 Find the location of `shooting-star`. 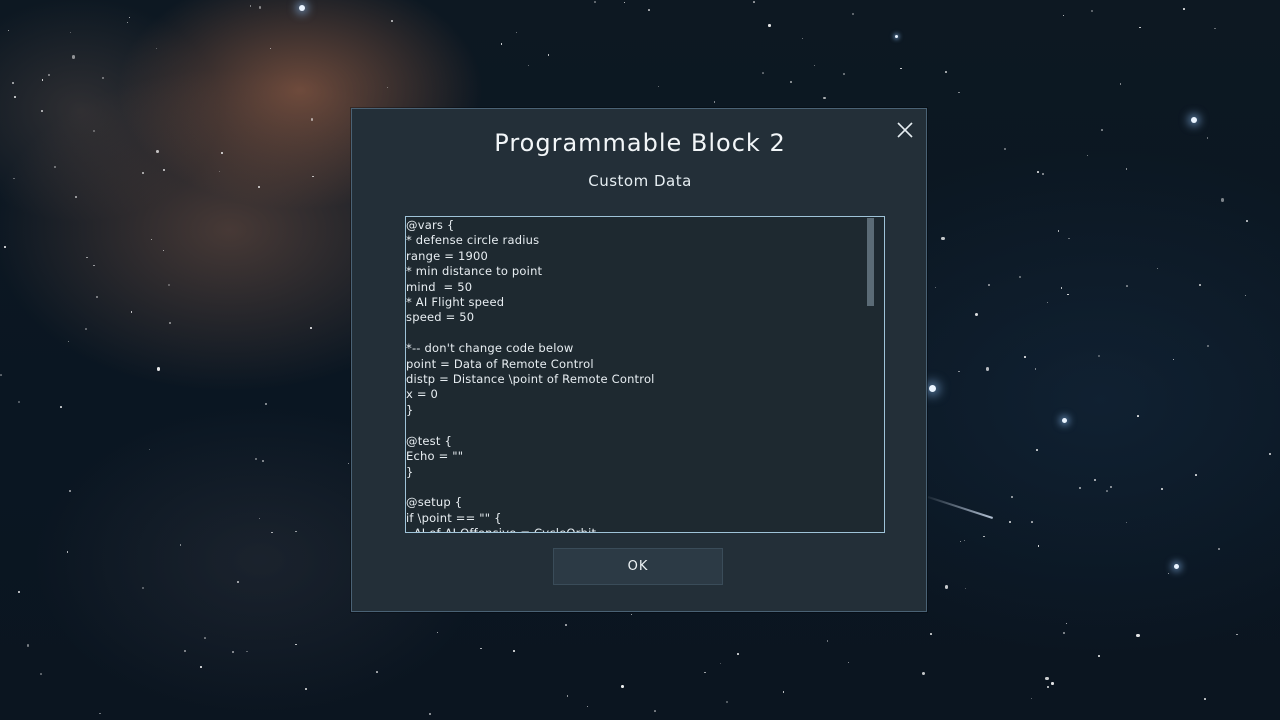

shooting-star is located at coordinates (960, 507).